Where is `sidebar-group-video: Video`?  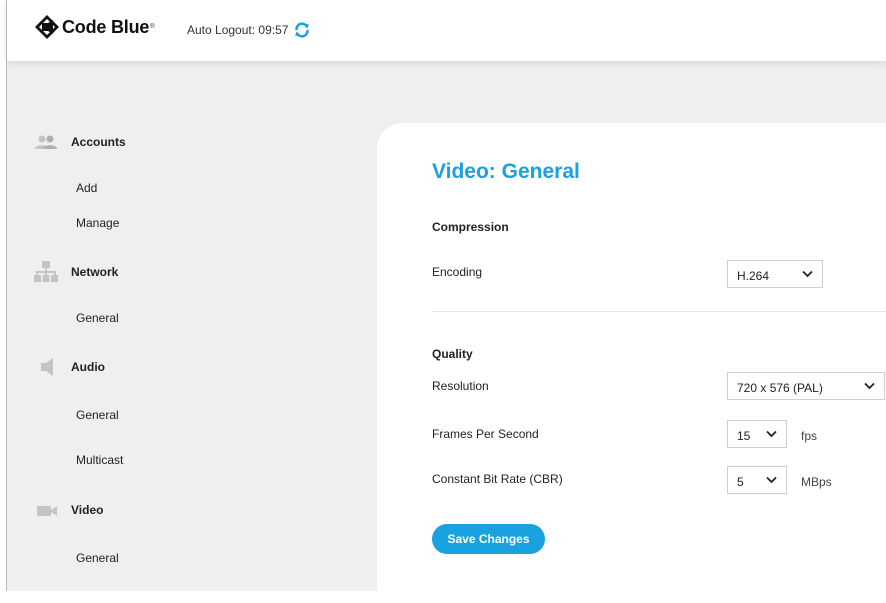
sidebar-group-video: Video is located at coordinates (87, 510).